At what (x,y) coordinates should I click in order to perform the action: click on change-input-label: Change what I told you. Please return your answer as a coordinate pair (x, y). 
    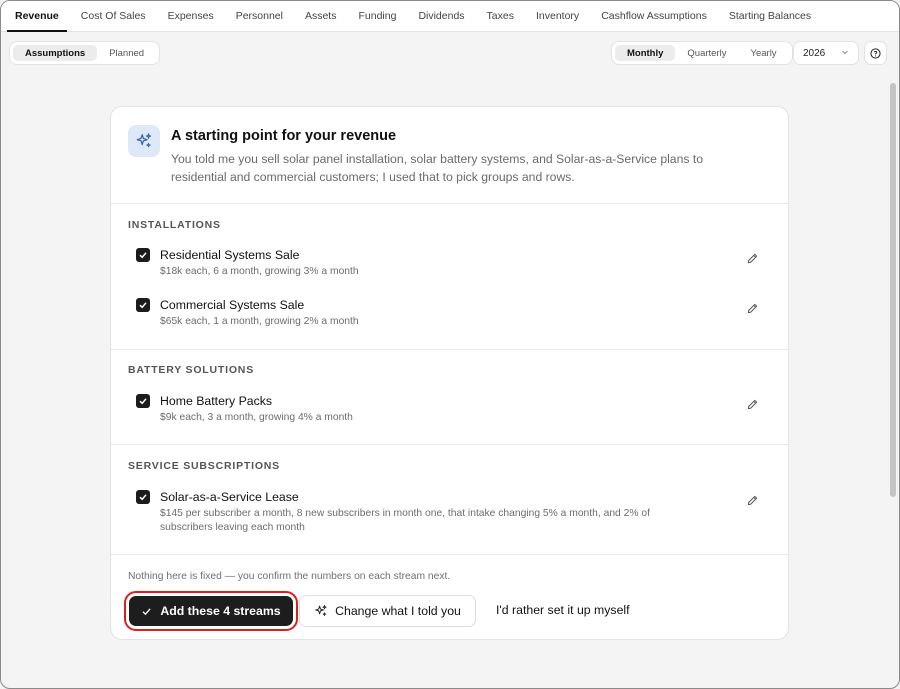
    Looking at the image, I should click on (398, 611).